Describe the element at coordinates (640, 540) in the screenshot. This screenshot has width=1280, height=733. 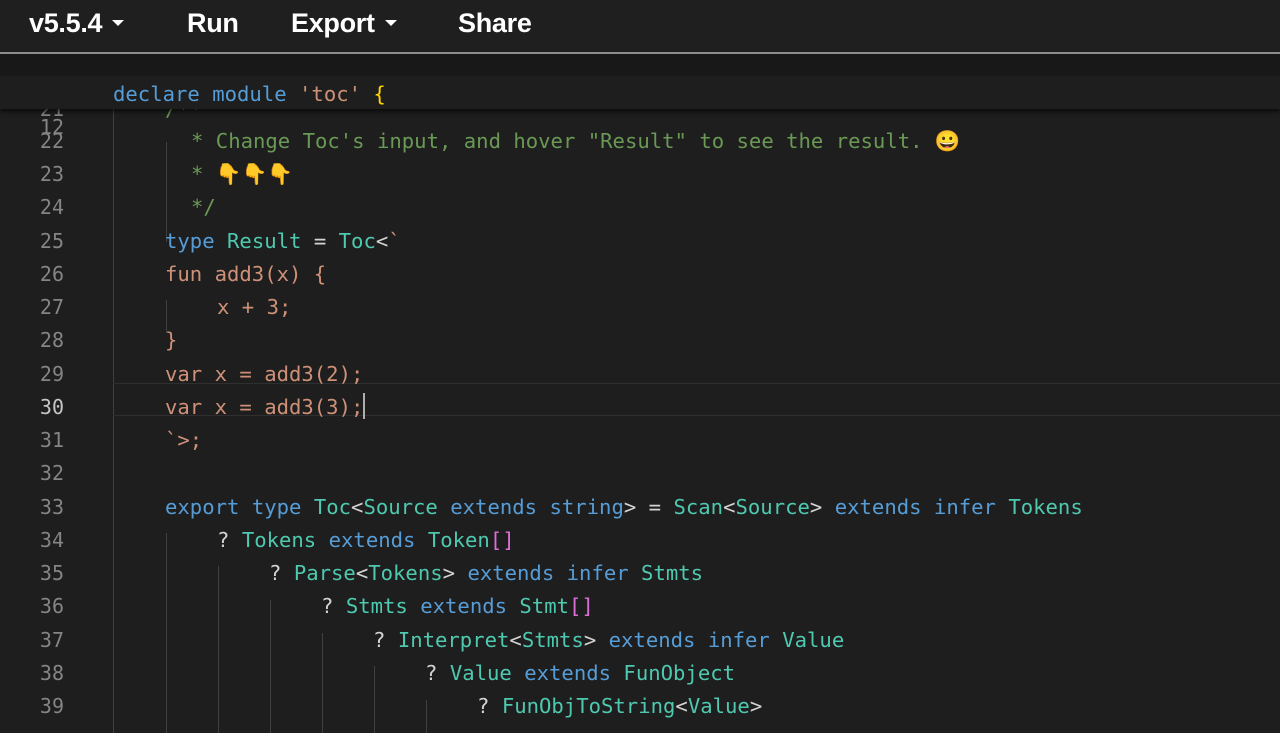
I see `code-line-row: 34? Tokens extends Token[]` at that location.